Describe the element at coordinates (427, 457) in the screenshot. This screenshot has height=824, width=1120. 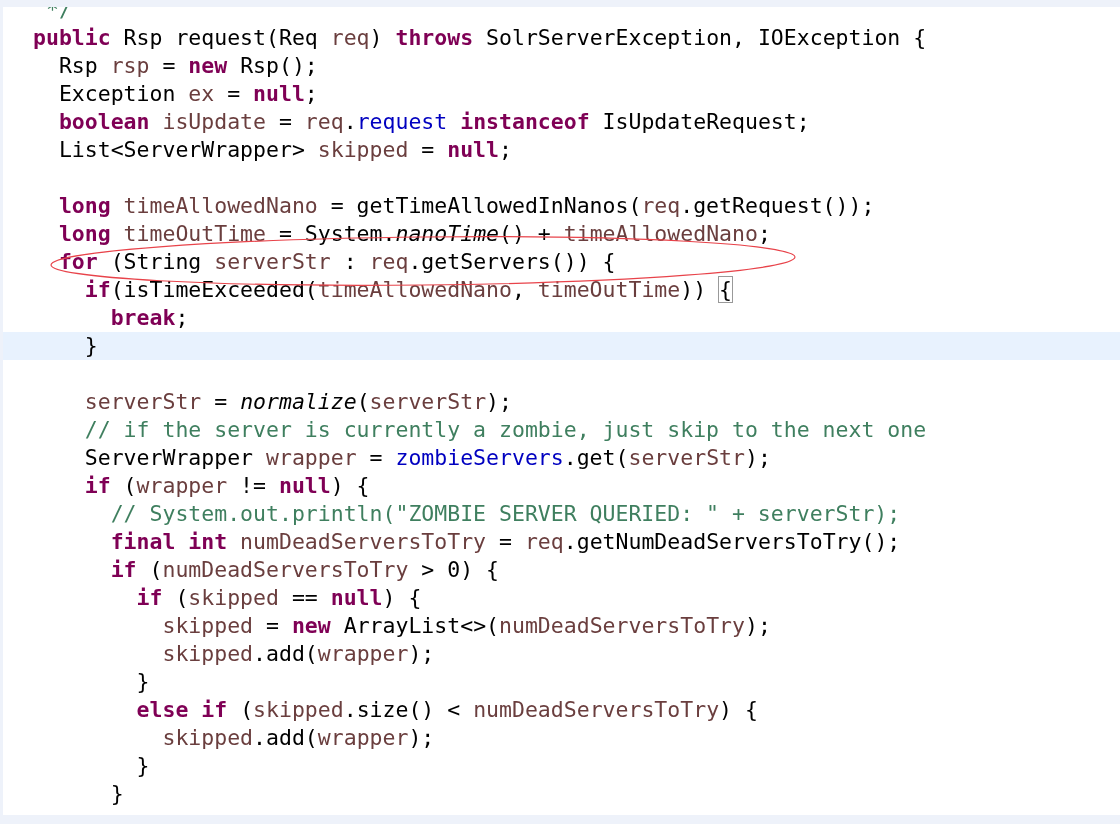
I see `code-line: ServerWrapper wrapper = zombieServers.get(serverStr);` at that location.